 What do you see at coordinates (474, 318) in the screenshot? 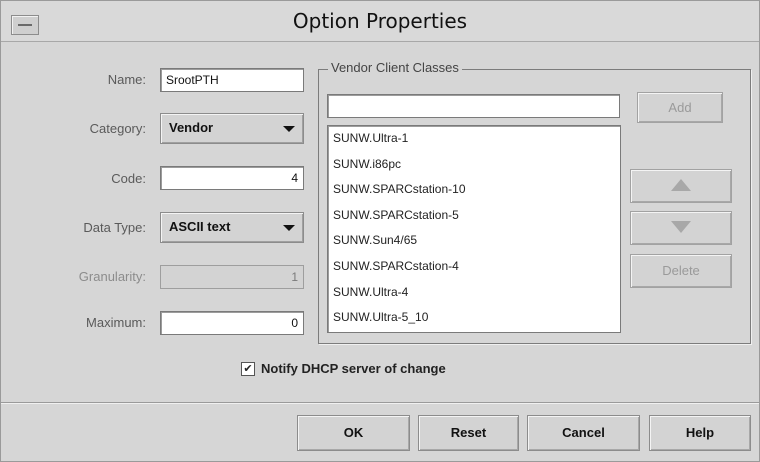
I see `list-item: SUNW.Ultra-5_10` at bounding box center [474, 318].